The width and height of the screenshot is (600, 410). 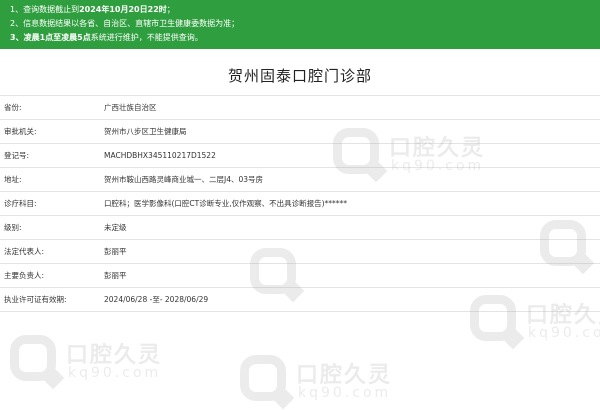 I want to click on page-title: 贺州固泰口腔门诊部, so click(x=299, y=76).